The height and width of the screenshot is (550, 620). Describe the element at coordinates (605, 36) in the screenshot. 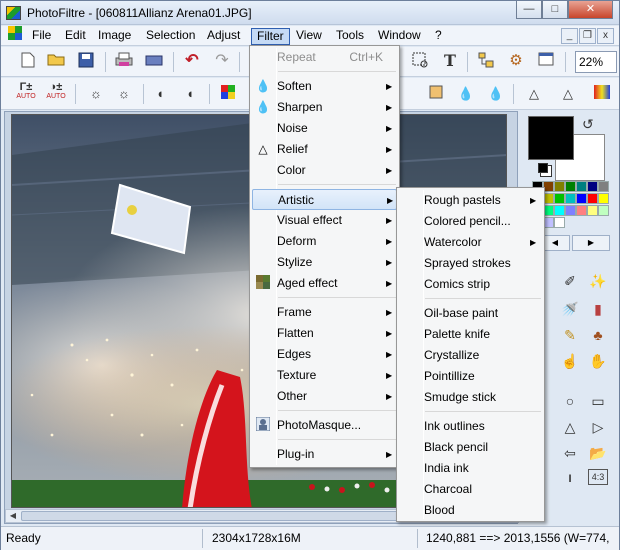

I see `mdi-close-button: x` at that location.